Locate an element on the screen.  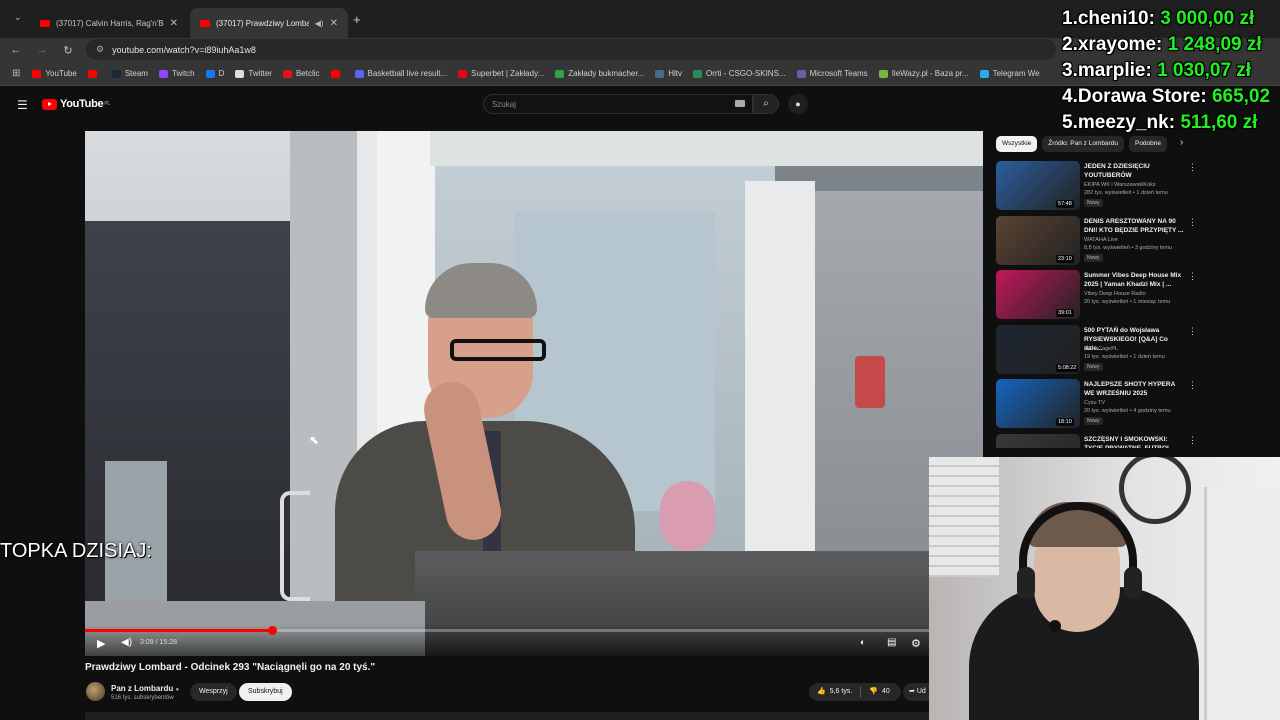
recommendation-channel: InTheCagePL is located at coordinates (1101, 349).